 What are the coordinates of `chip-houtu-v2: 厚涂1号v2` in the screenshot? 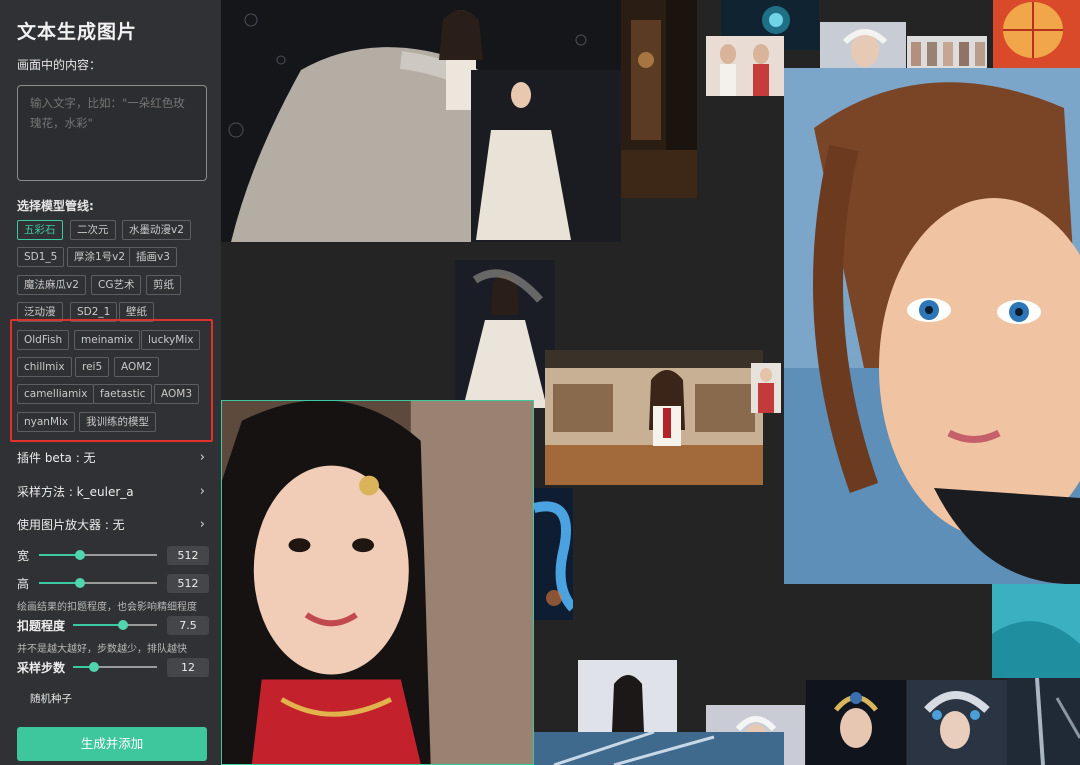 It's located at (100, 257).